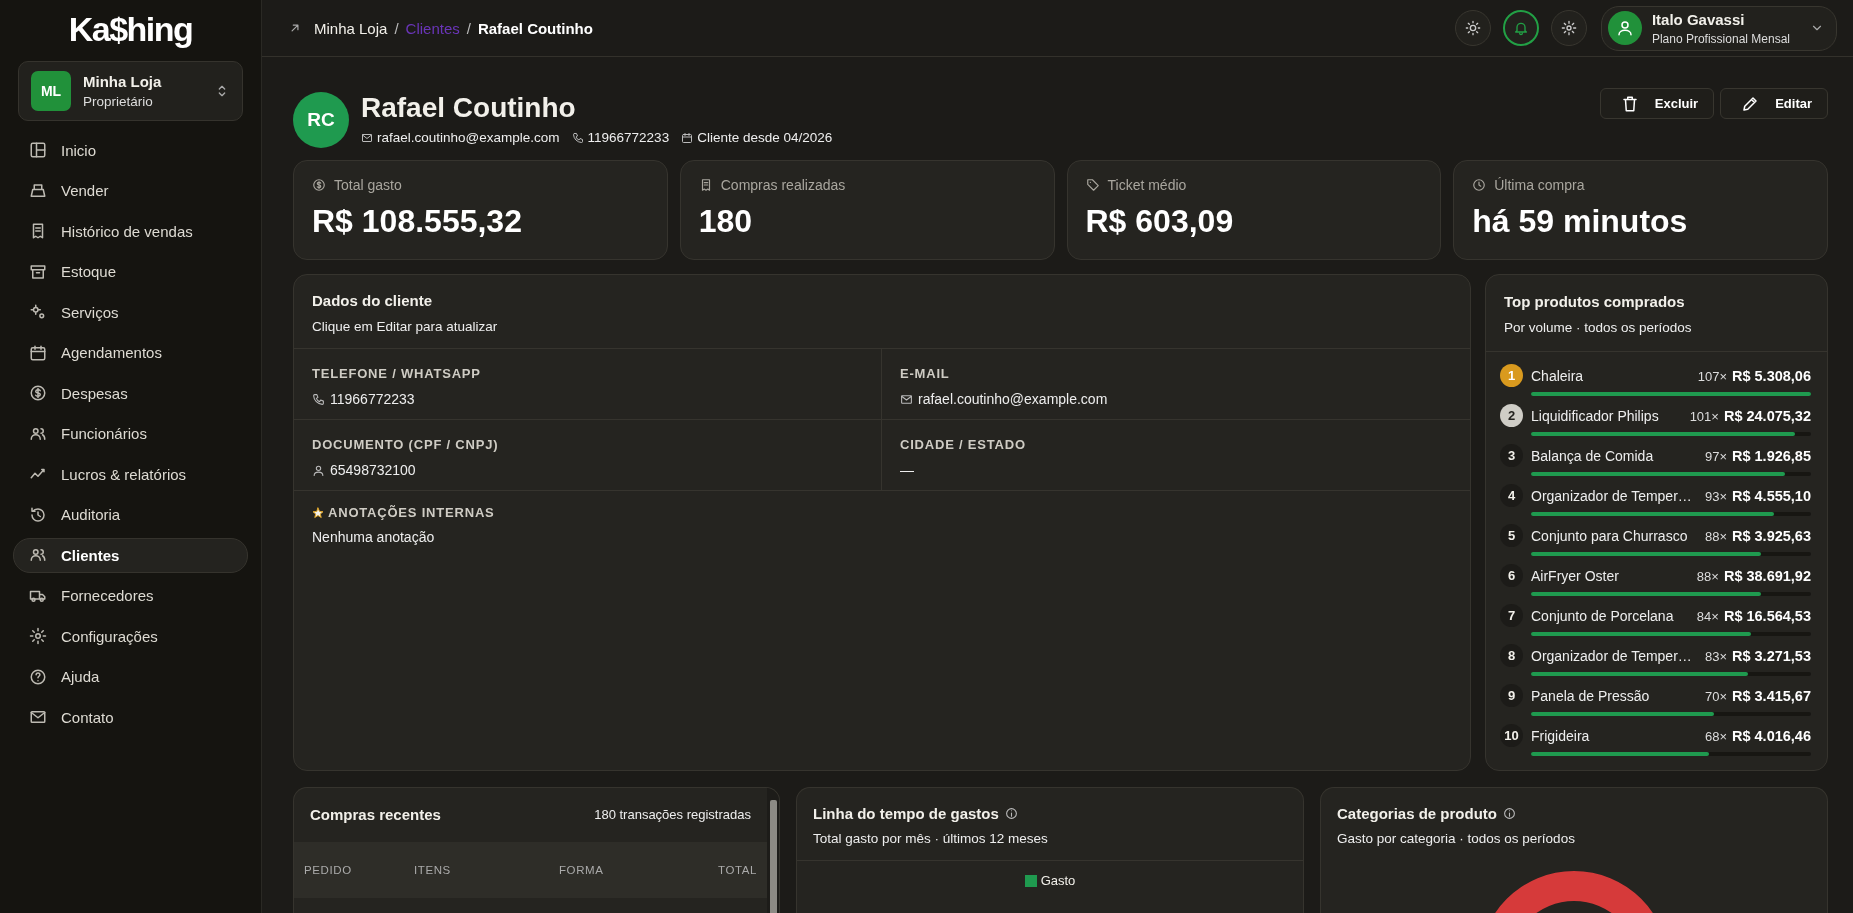 The height and width of the screenshot is (913, 1853). Describe the element at coordinates (925, 373) in the screenshot. I see `field-label: E-MAIL` at that location.